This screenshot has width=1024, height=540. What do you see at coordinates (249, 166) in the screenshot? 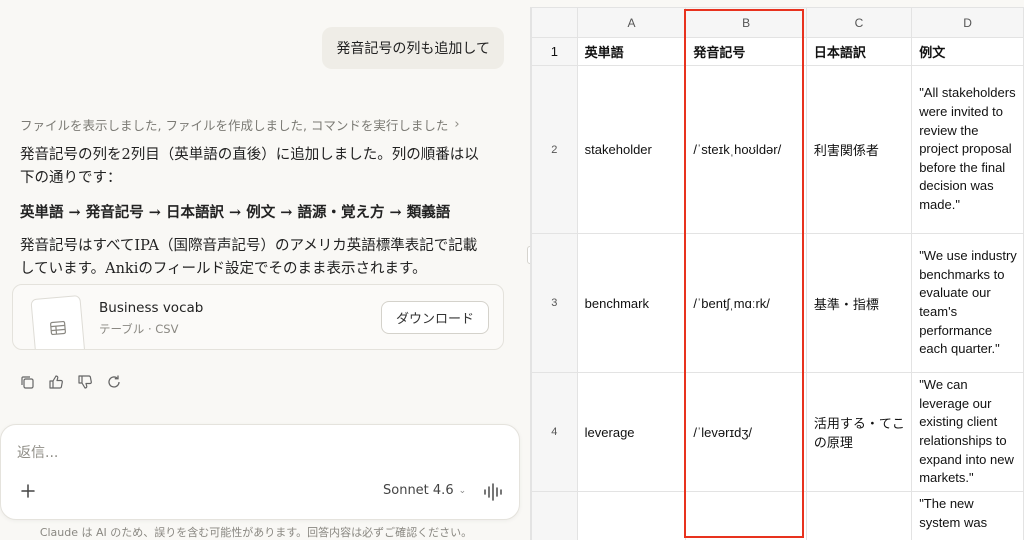
I see `reply-paragraph: 発音記号の列を2列目（英単語の直後）に追加しました。列の順番は以下の通りです：` at bounding box center [249, 166].